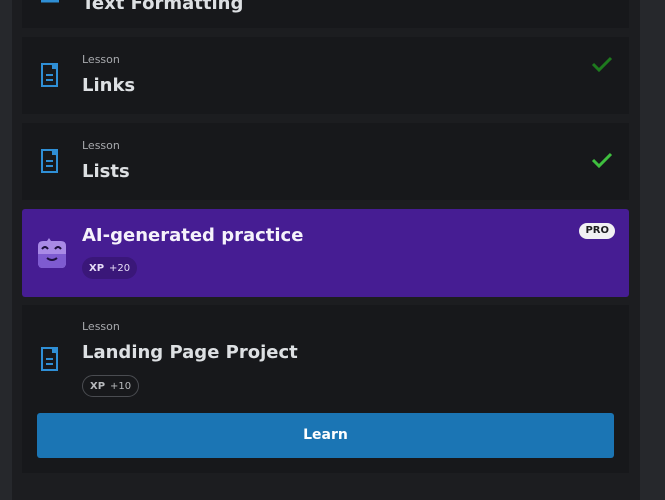  I want to click on lesson-title: Text Formatting, so click(163, 7).